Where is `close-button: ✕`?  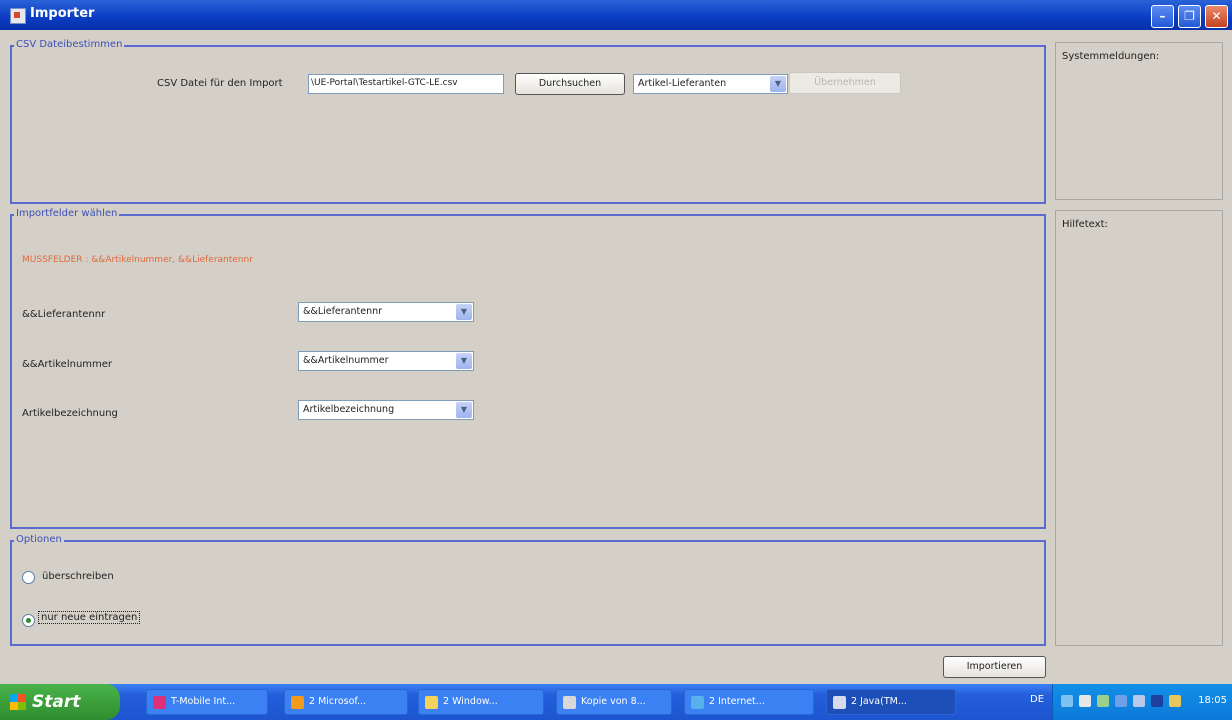 close-button: ✕ is located at coordinates (1216, 16).